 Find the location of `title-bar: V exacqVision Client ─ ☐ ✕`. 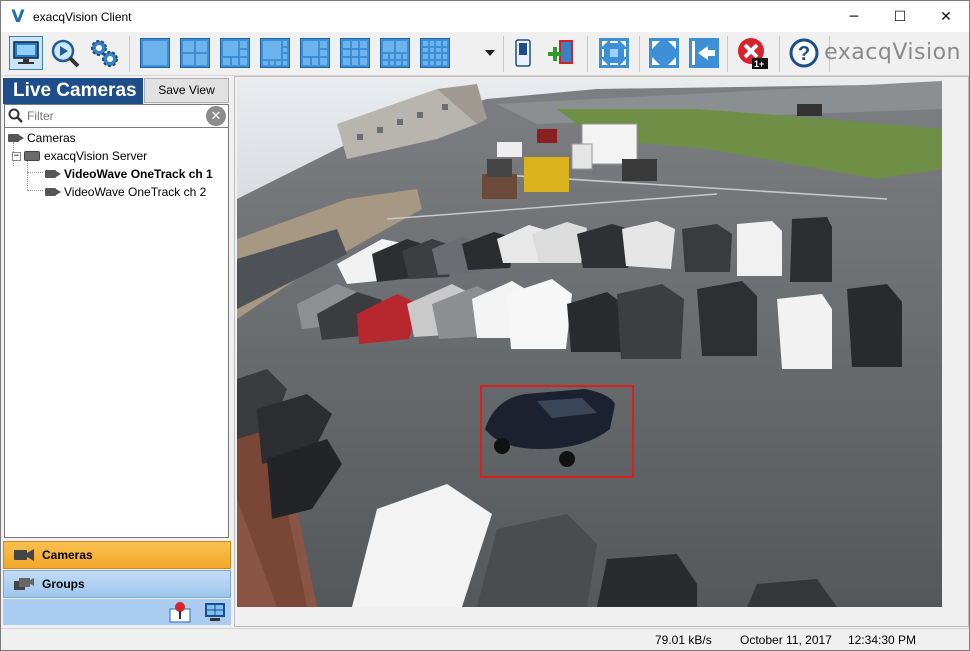

title-bar: V exacqVision Client ─ ☐ ✕ is located at coordinates (485, 16).